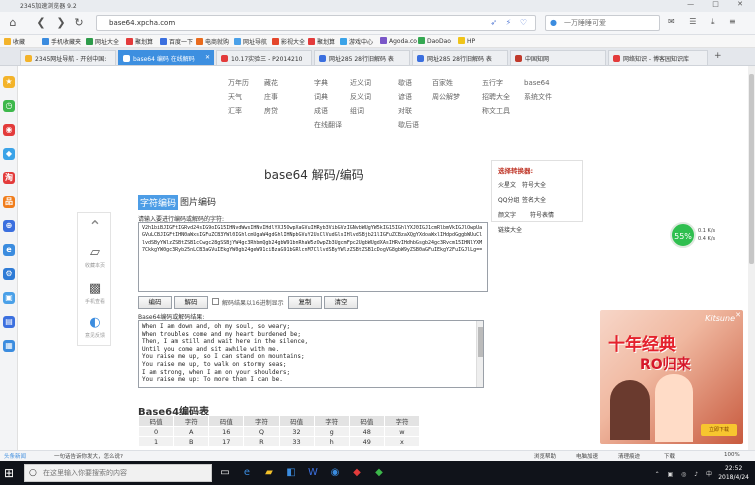 This screenshot has width=755, height=485. I want to click on encode-button: 编码, so click(155, 302).